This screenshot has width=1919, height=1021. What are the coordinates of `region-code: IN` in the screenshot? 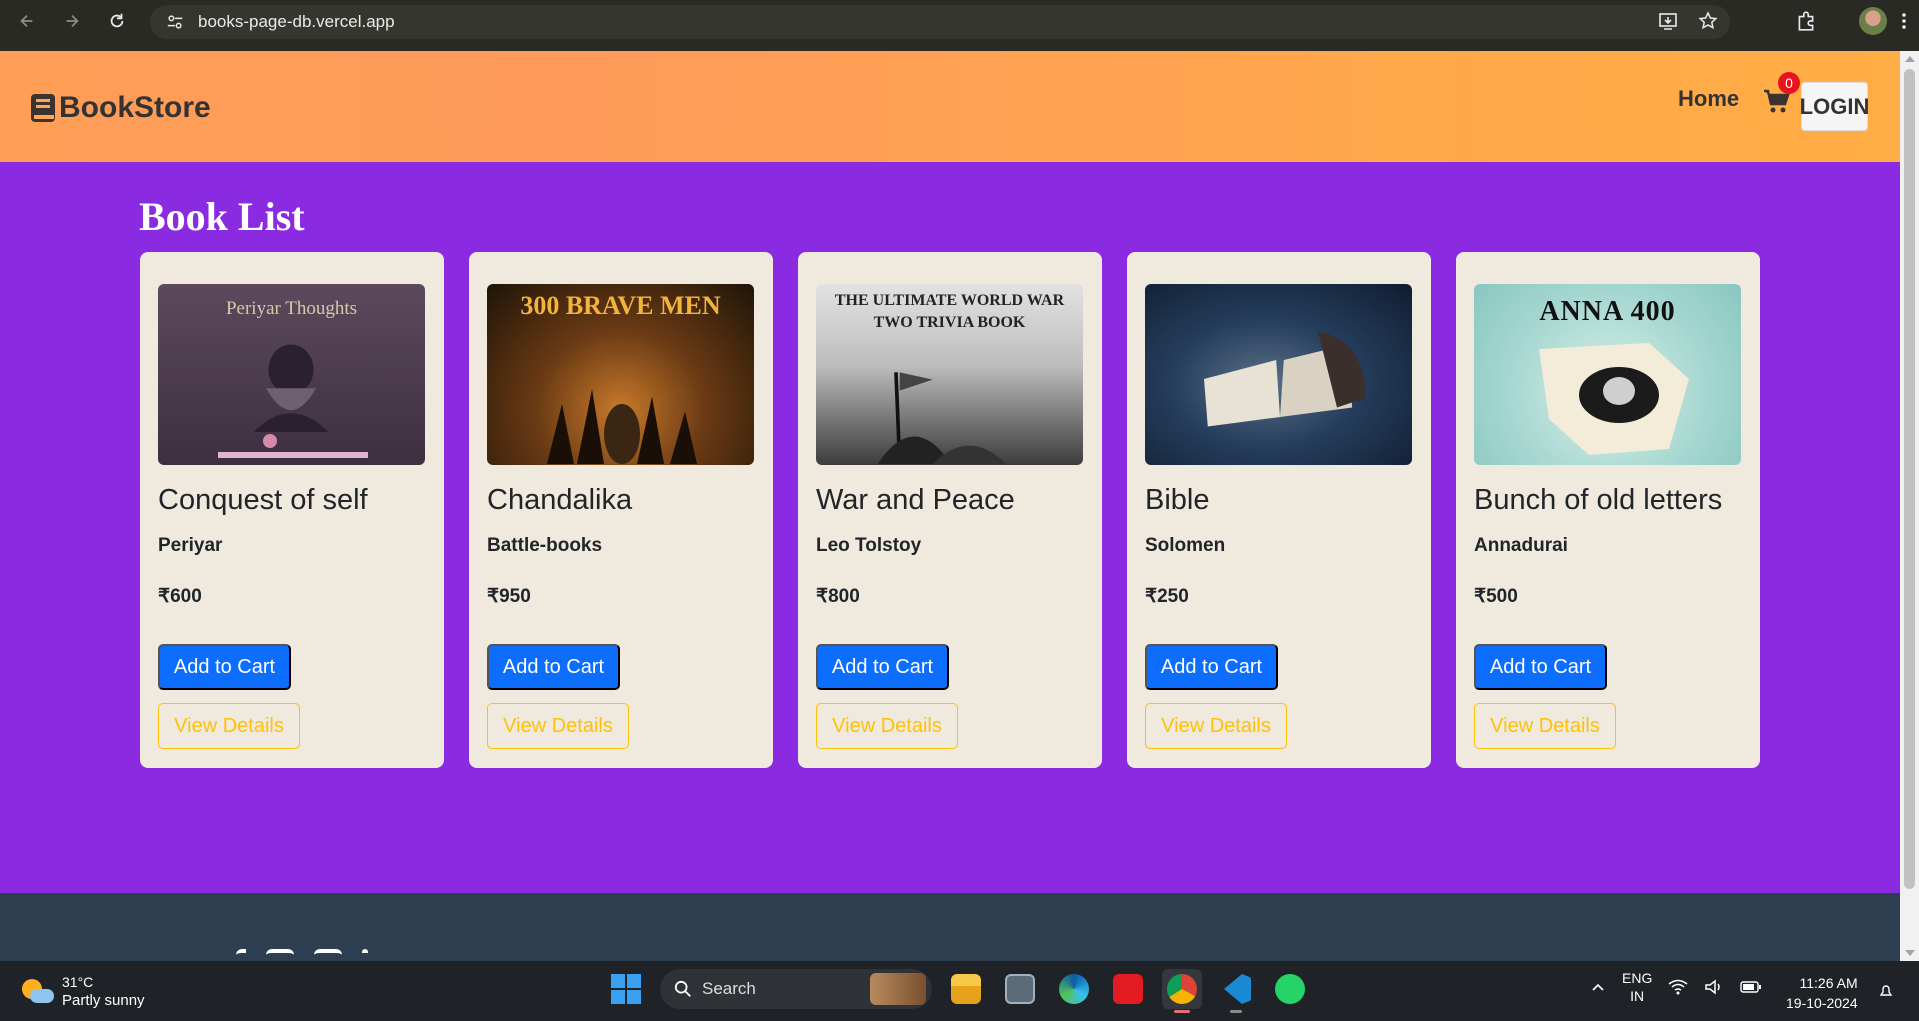 It's located at (1637, 996).